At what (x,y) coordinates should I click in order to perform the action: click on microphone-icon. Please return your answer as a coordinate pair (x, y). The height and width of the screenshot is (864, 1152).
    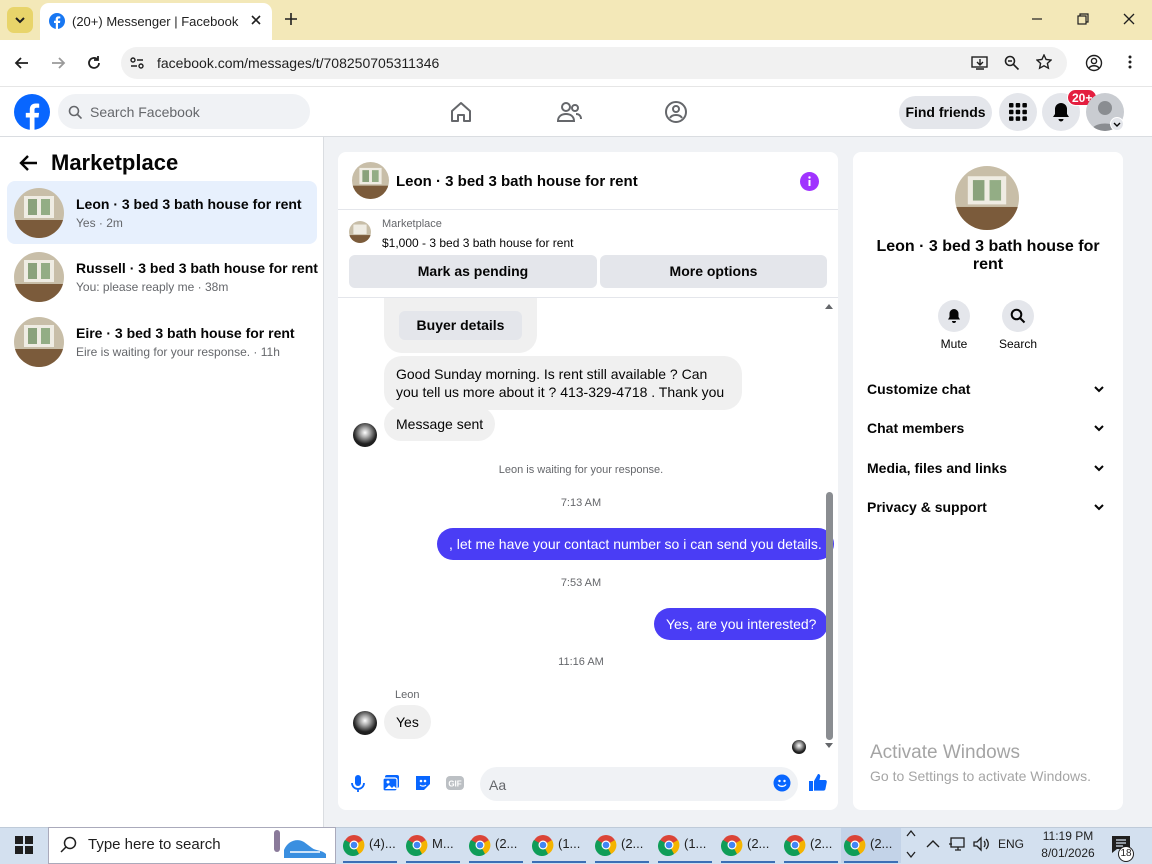
    Looking at the image, I should click on (358, 783).